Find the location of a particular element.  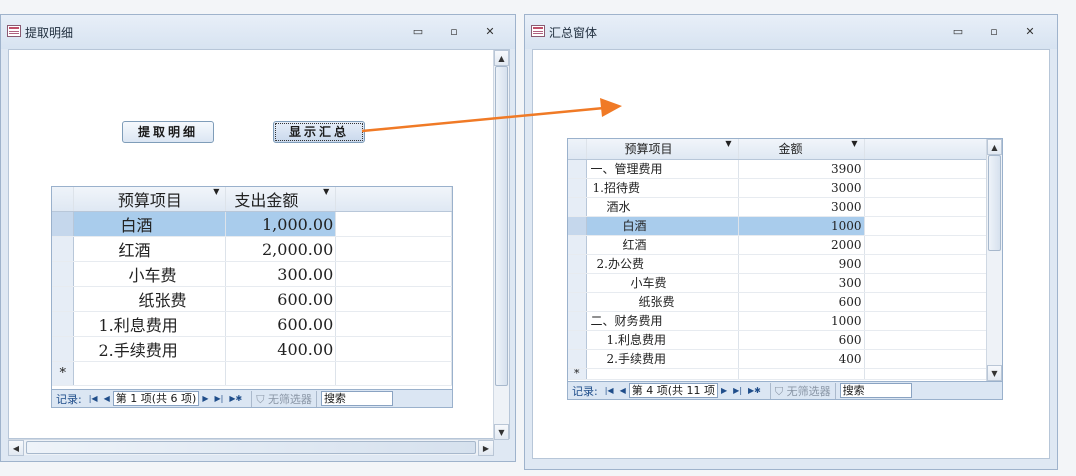

cell-item: 酒水 is located at coordinates (662, 207).